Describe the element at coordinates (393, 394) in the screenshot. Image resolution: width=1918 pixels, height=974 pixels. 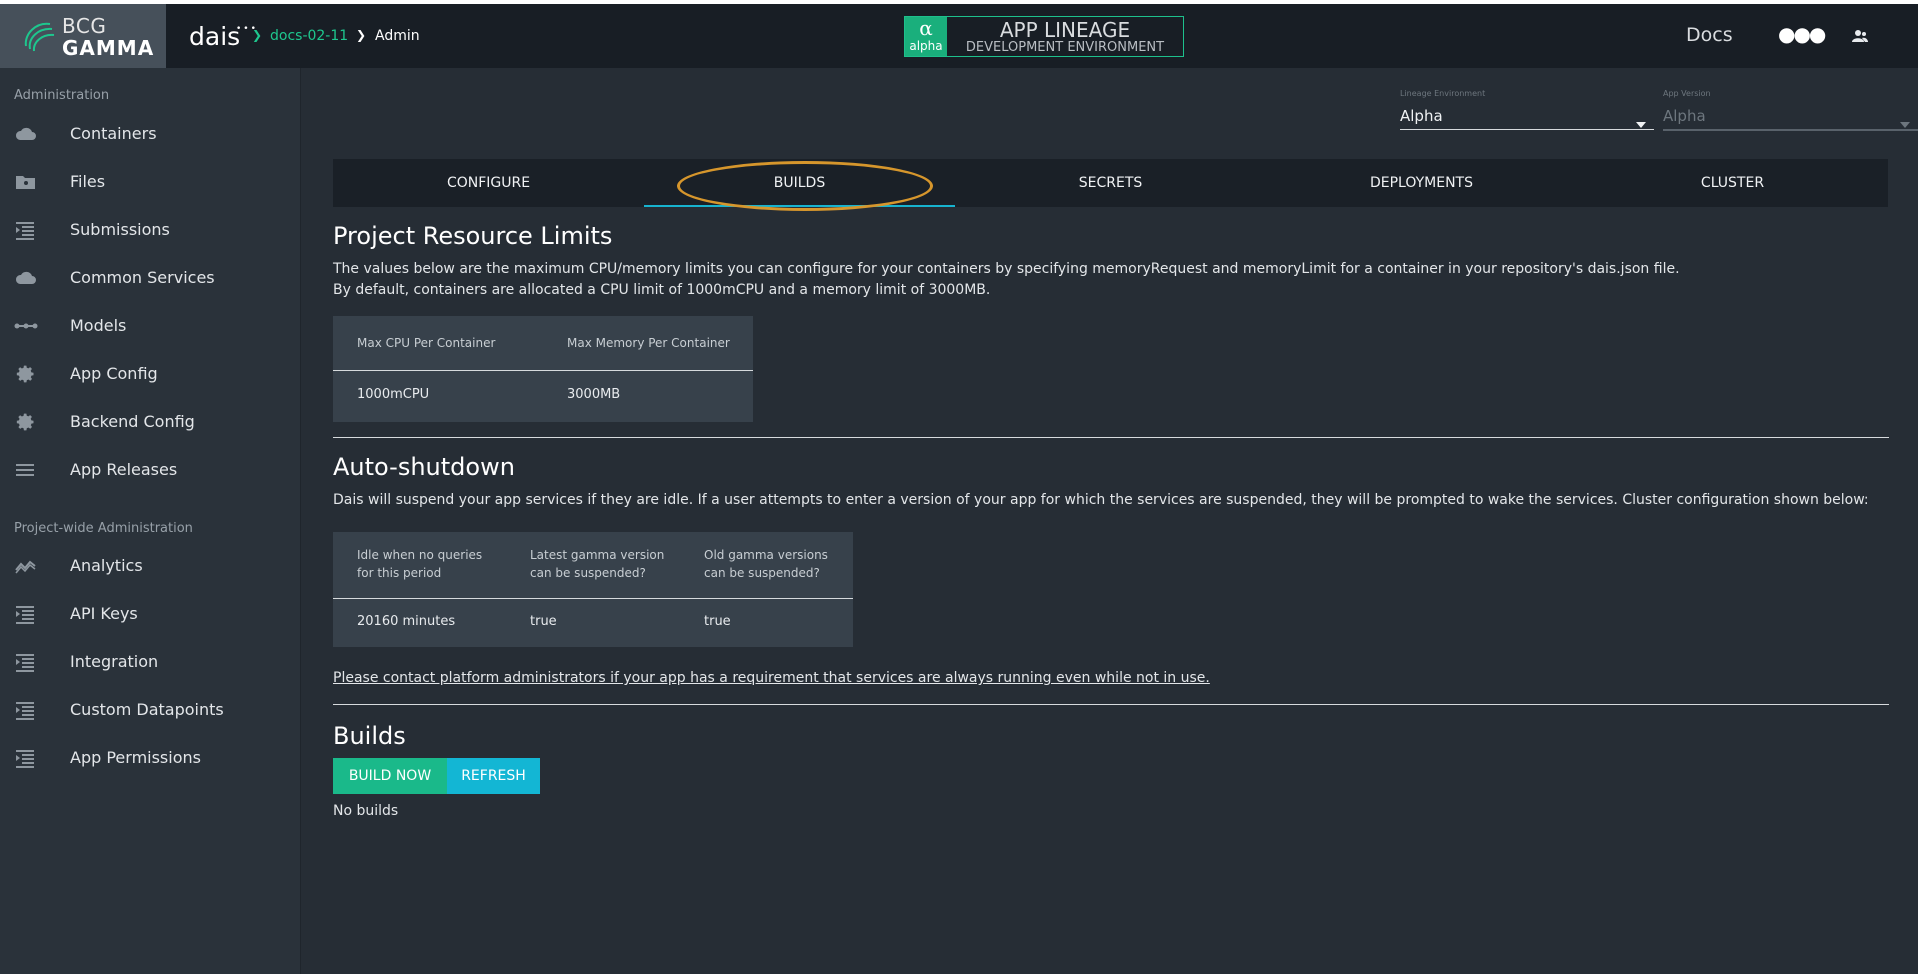
I see `table-cell: 1000mCPU` at that location.